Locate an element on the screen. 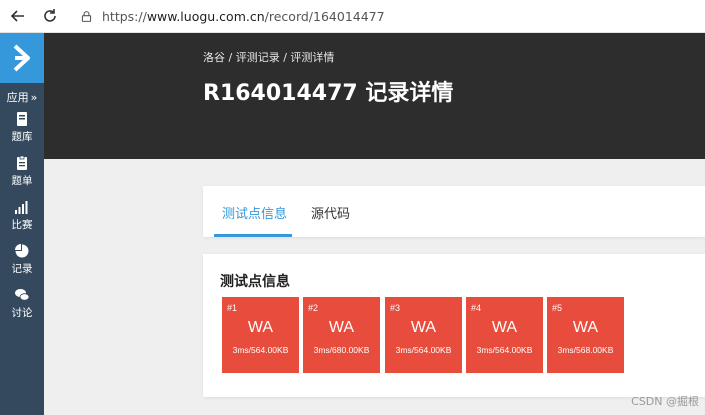 This screenshot has height=415, width=705. back-button is located at coordinates (18, 16).